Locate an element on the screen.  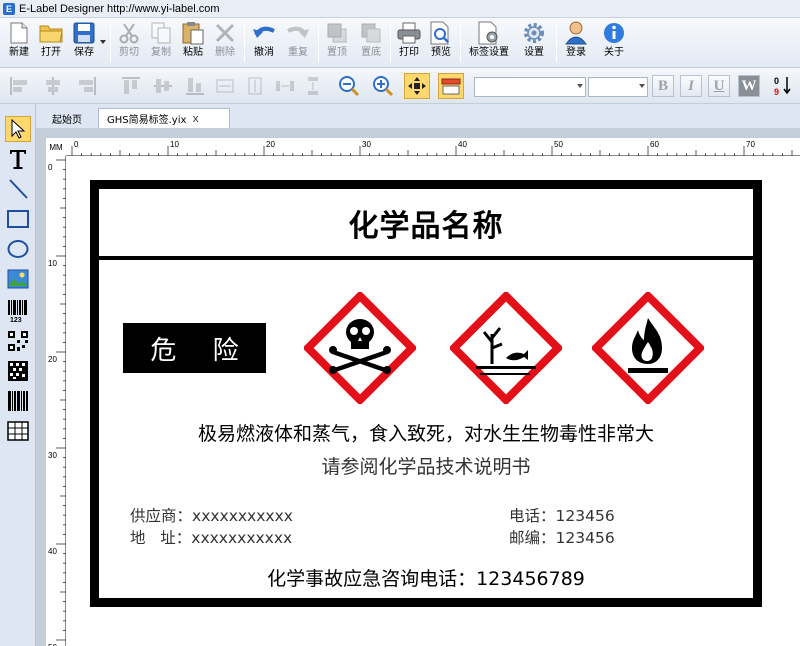
about-button: 关于 is located at coordinates (614, 43).